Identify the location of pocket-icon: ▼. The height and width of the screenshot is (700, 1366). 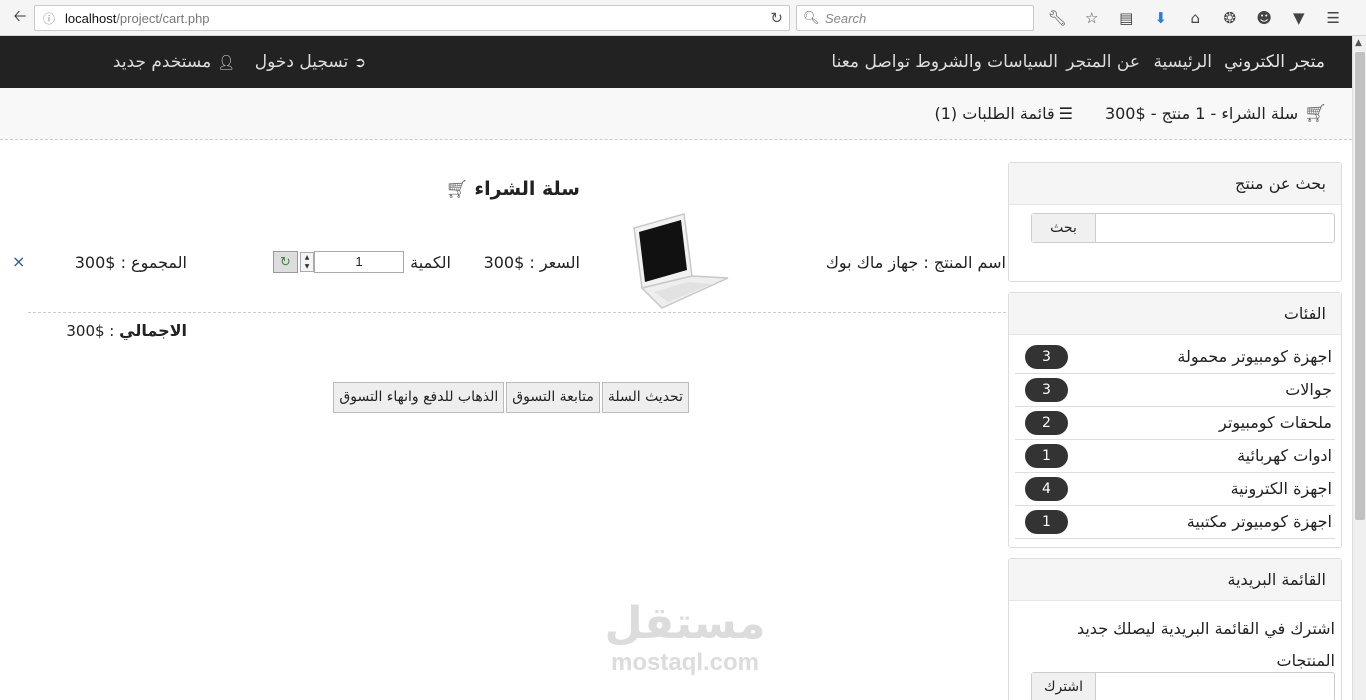
(1299, 18).